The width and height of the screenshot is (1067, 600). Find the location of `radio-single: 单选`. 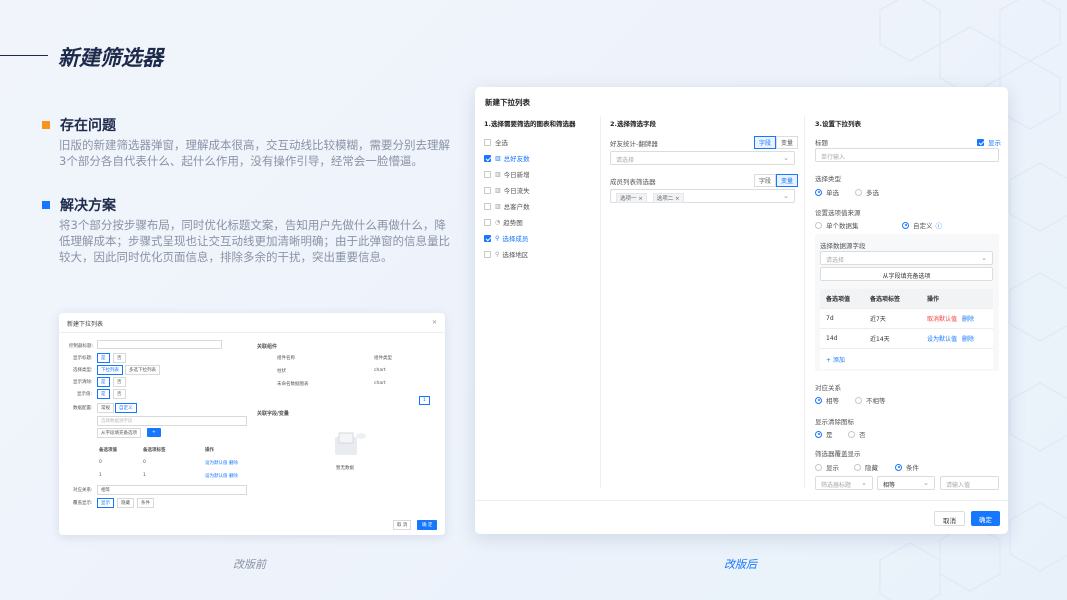

radio-single: 单选 is located at coordinates (827, 192).